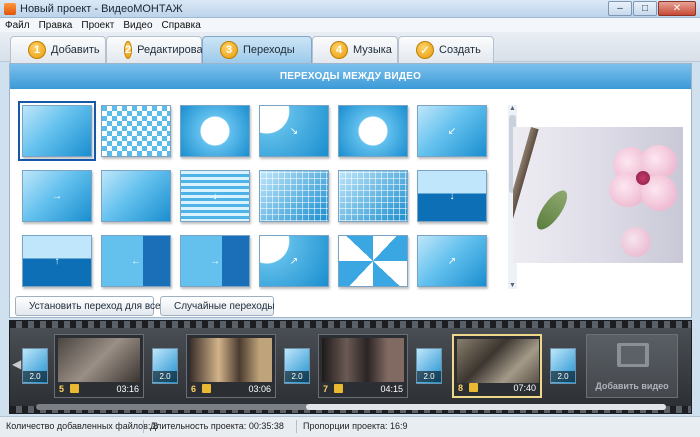 Image resolution: width=700 pixels, height=437 pixels. I want to click on arrow-icon: ↘, so click(294, 131).